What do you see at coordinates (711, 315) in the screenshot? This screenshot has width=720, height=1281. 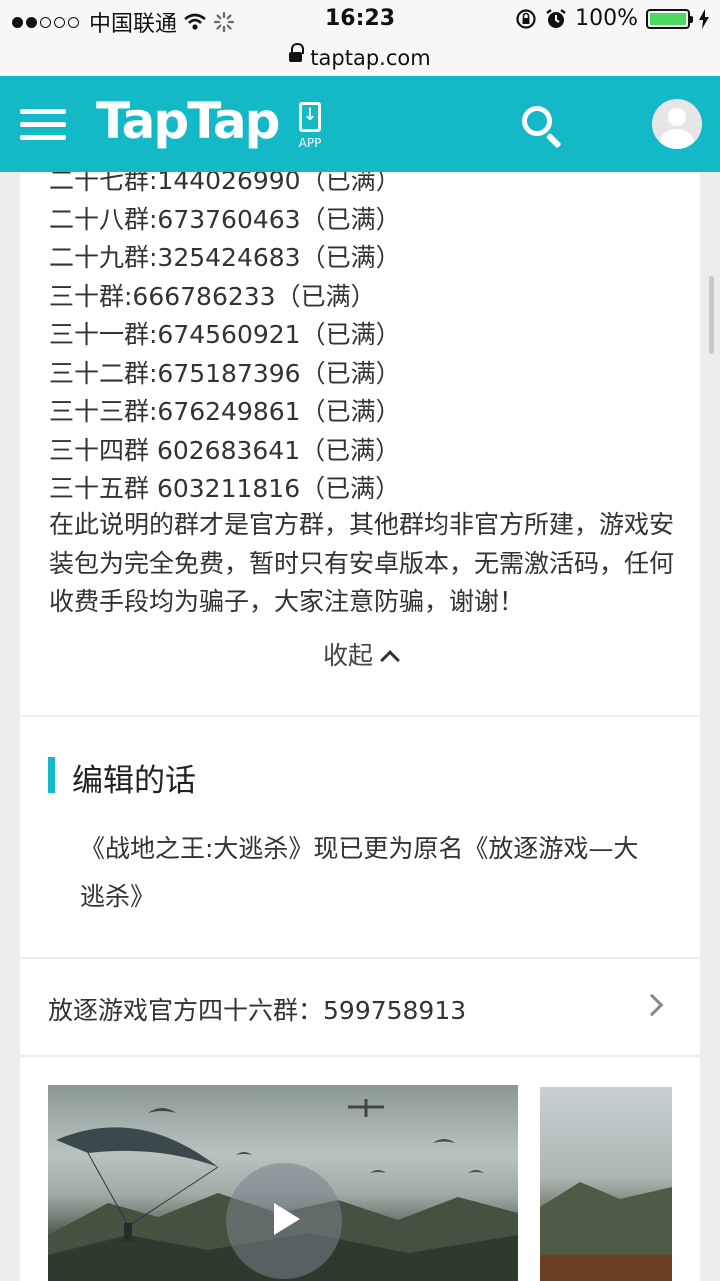 I see `scrollbar` at bounding box center [711, 315].